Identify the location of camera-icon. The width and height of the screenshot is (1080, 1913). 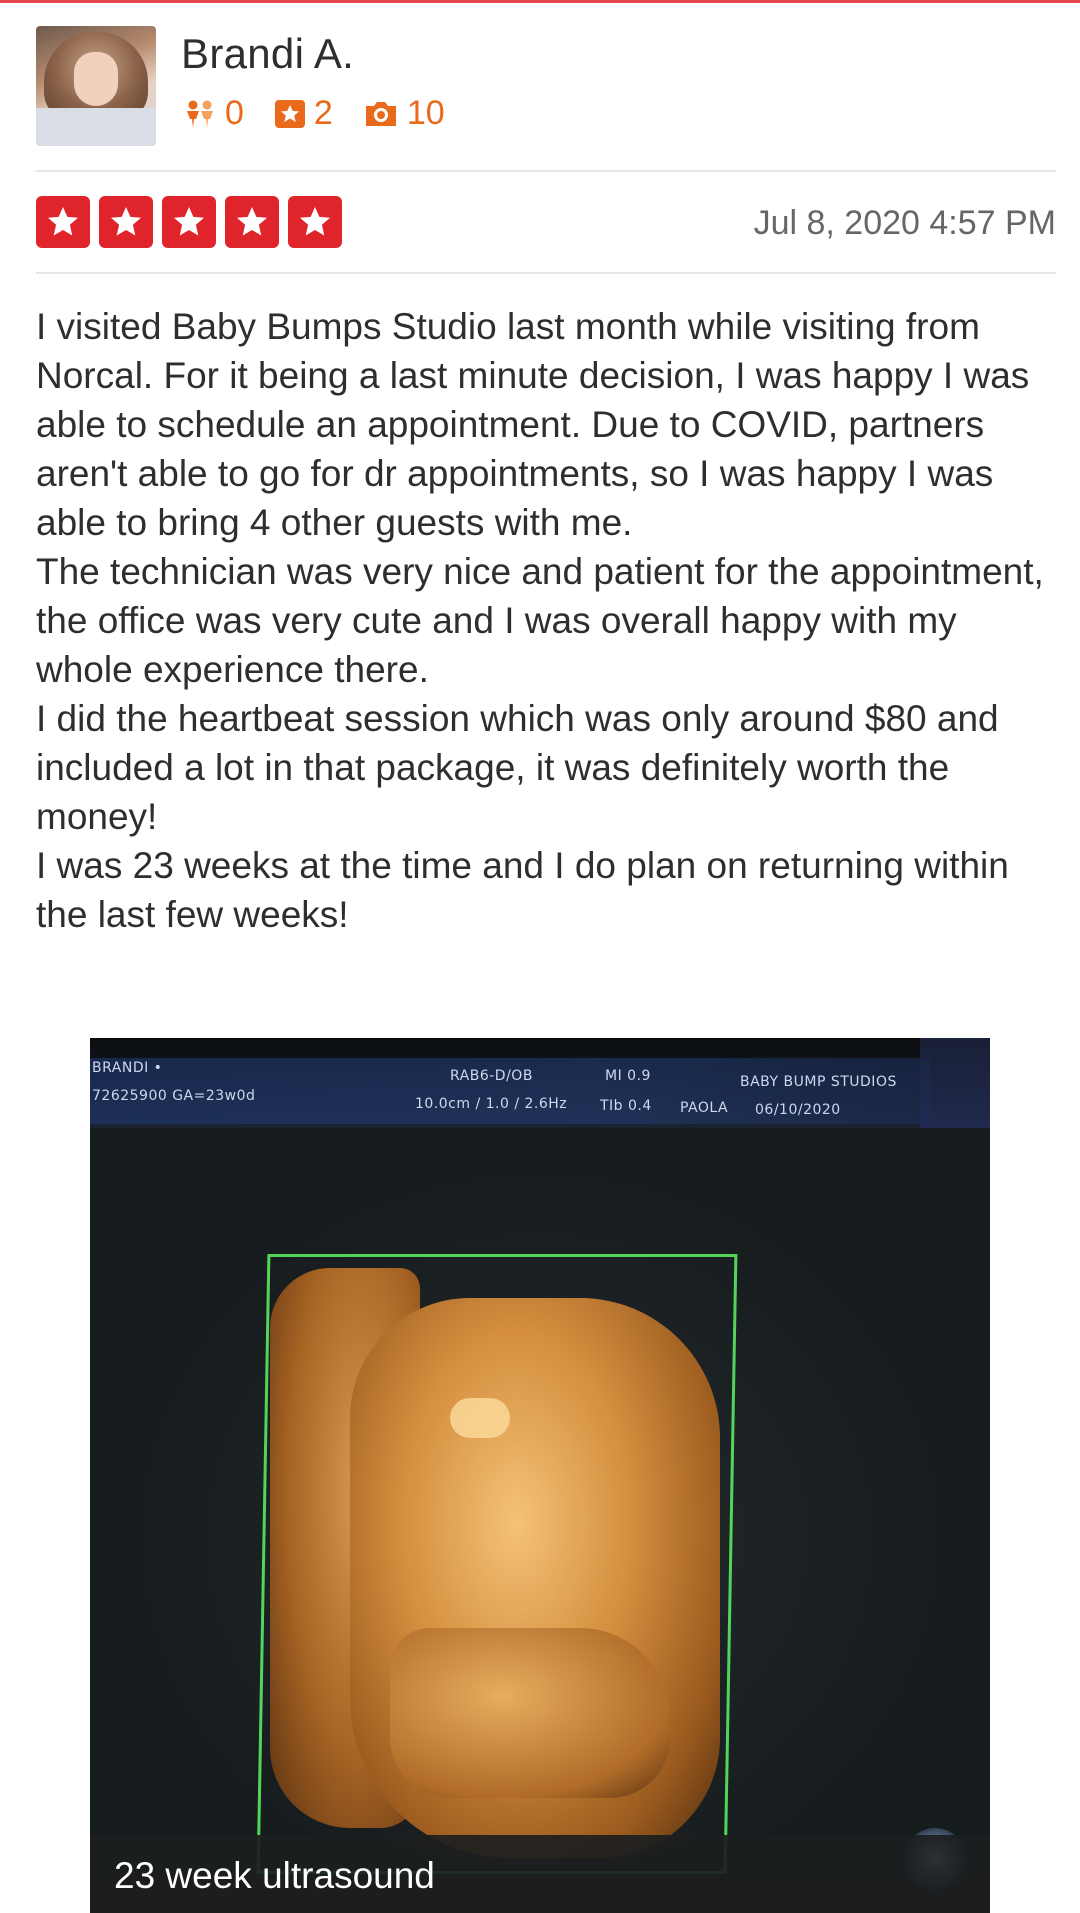
(381, 114).